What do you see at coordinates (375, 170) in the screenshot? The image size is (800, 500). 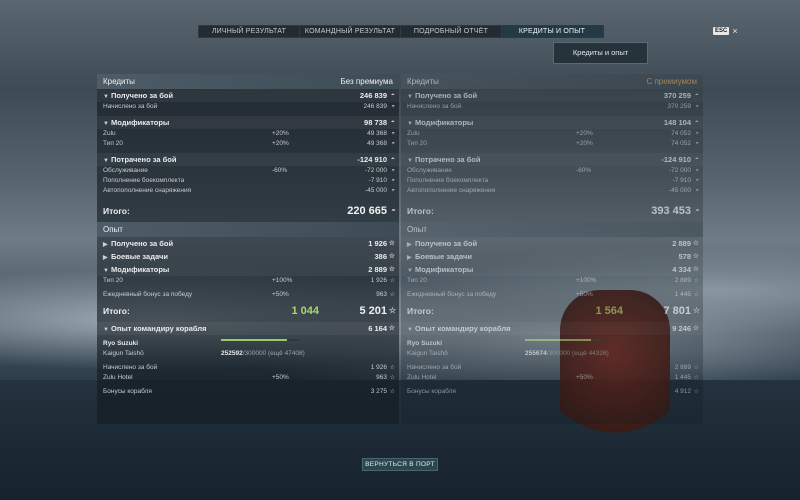 I see `row-value: -72 000` at bounding box center [375, 170].